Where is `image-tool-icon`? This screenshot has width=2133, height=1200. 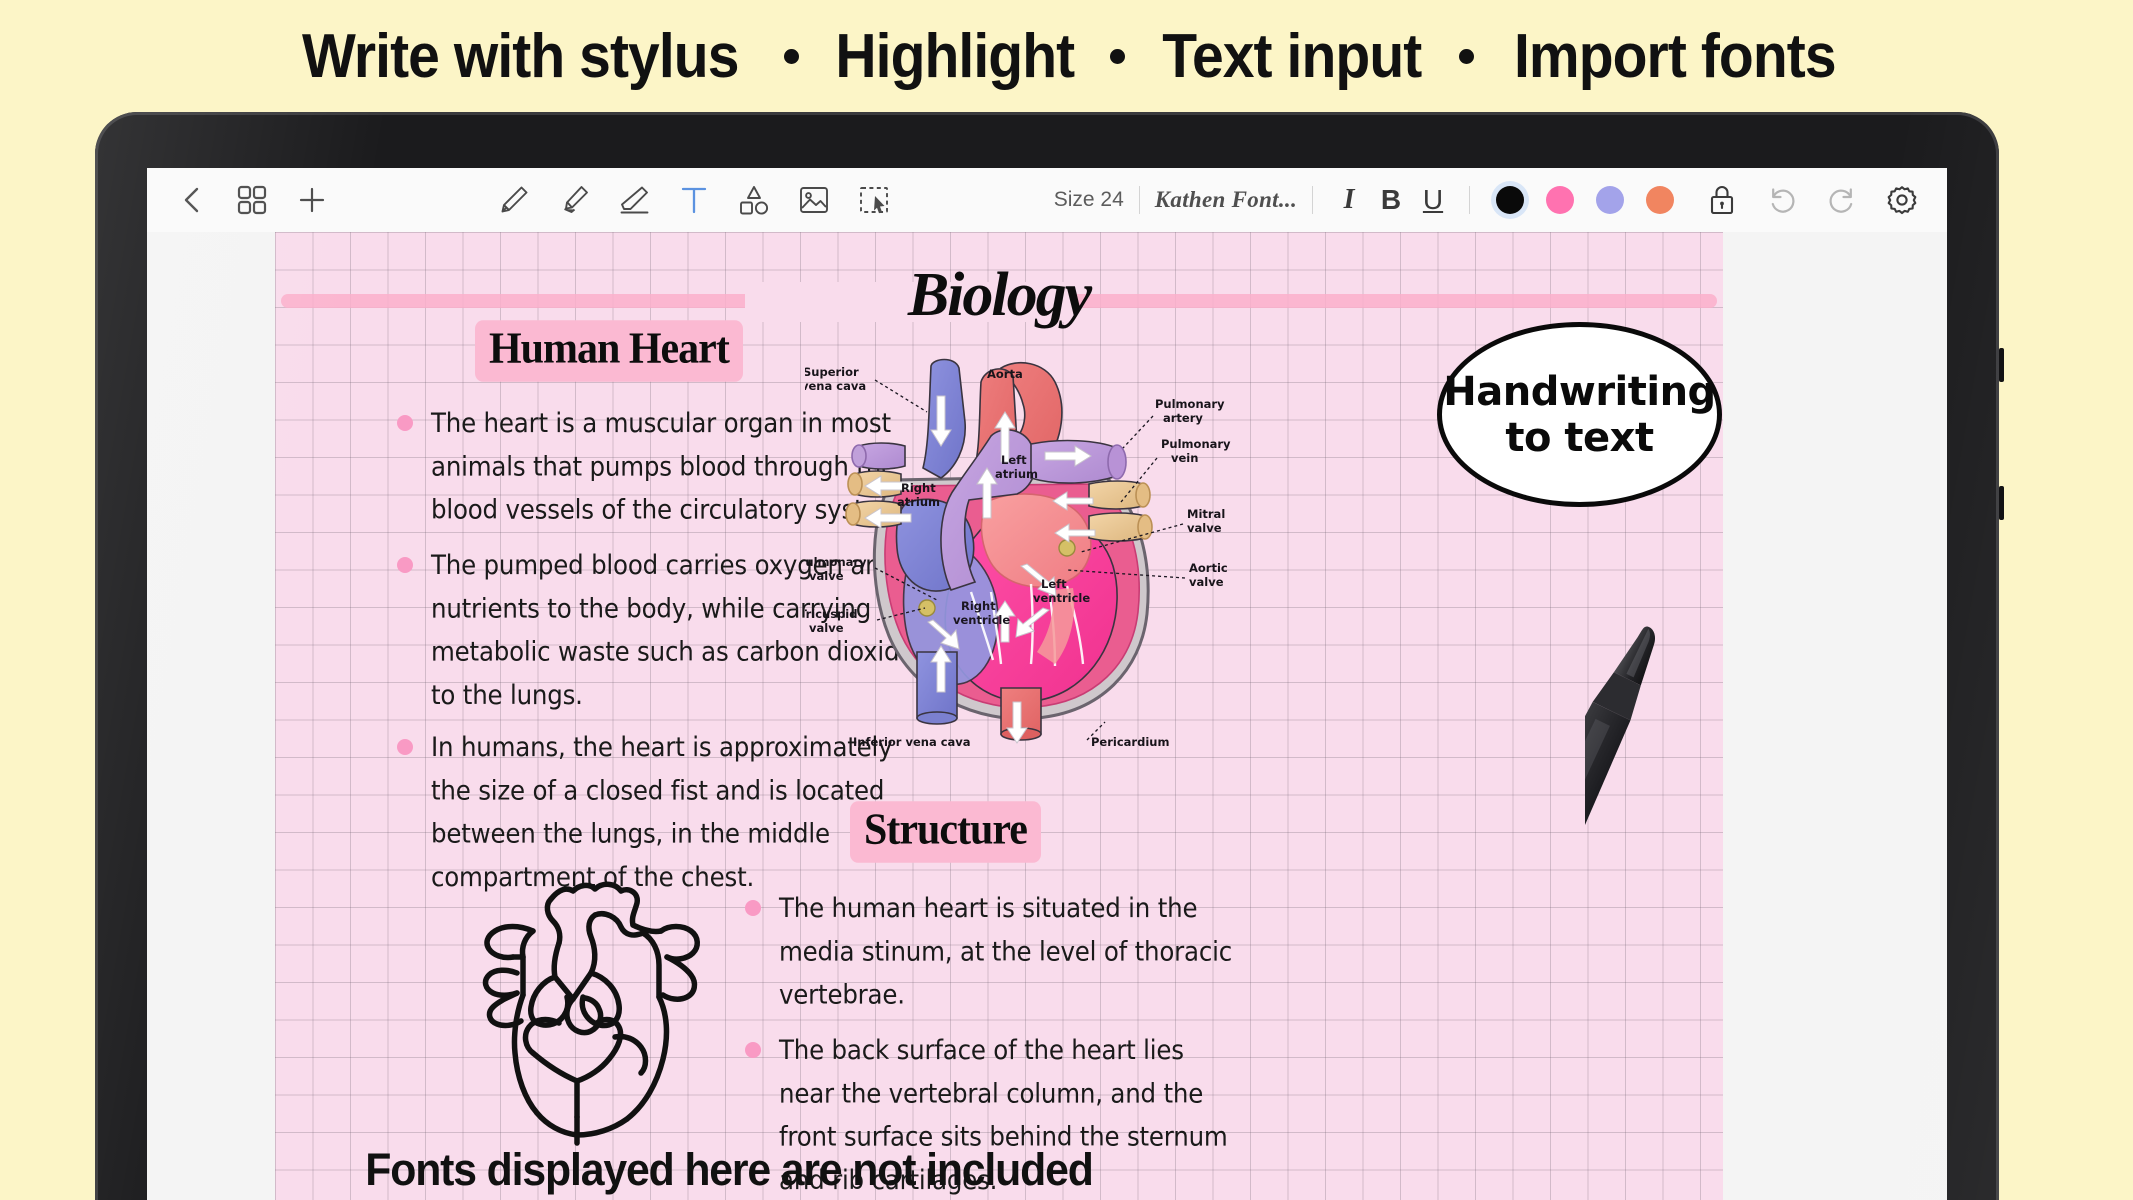 image-tool-icon is located at coordinates (814, 200).